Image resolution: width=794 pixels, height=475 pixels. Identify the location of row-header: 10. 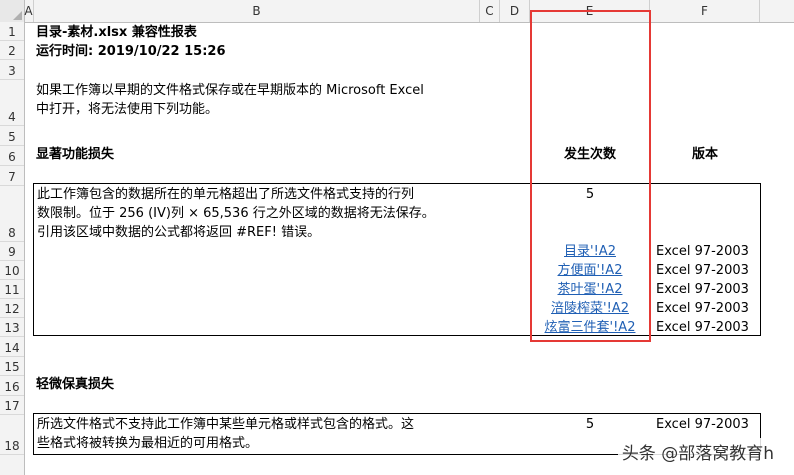
(12, 270).